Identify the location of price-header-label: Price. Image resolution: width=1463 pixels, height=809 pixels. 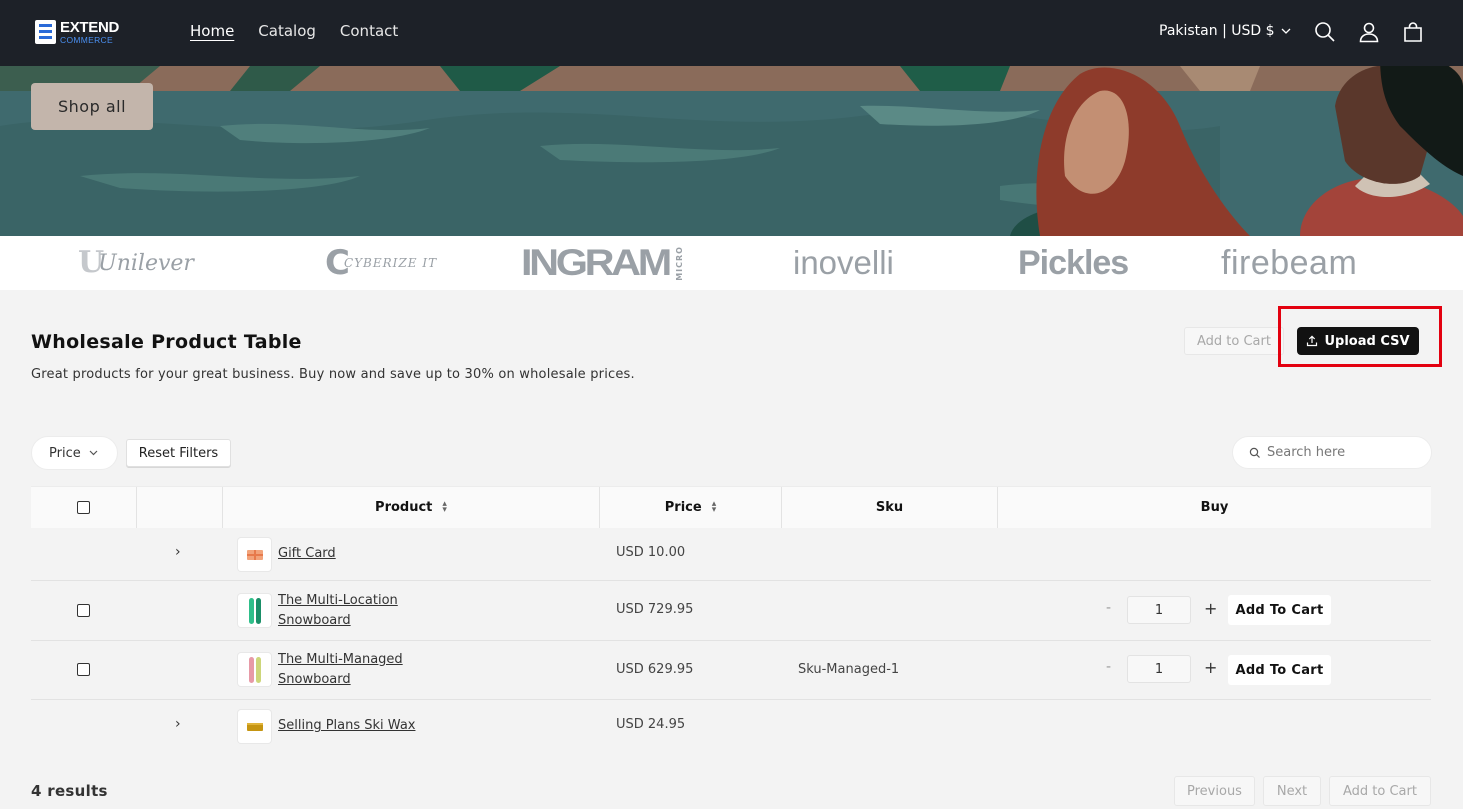
(683, 507).